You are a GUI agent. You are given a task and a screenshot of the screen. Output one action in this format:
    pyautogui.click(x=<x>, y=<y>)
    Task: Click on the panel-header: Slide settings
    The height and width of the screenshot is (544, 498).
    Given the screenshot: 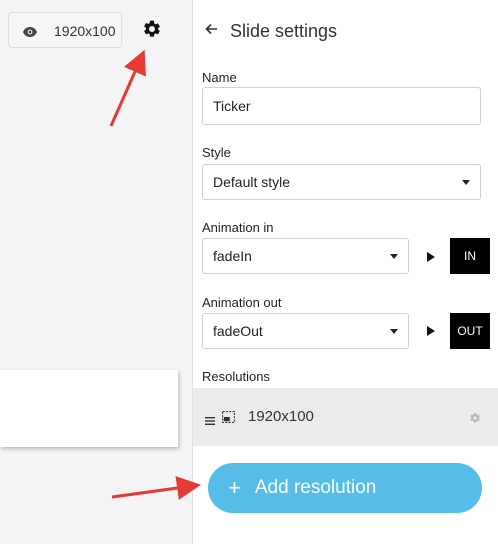 What is the action you would take?
    pyautogui.click(x=271, y=31)
    